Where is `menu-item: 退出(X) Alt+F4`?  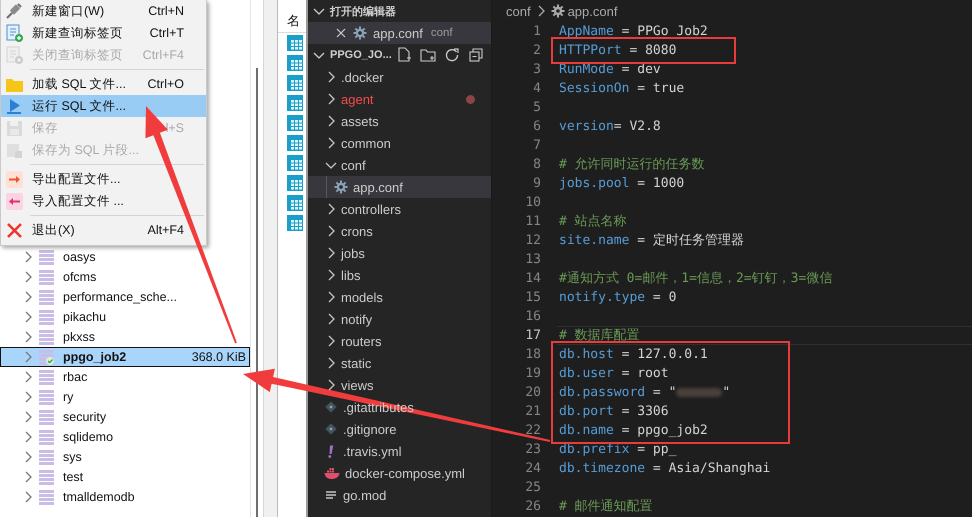 menu-item: 退出(X) Alt+F4 is located at coordinates (103, 230).